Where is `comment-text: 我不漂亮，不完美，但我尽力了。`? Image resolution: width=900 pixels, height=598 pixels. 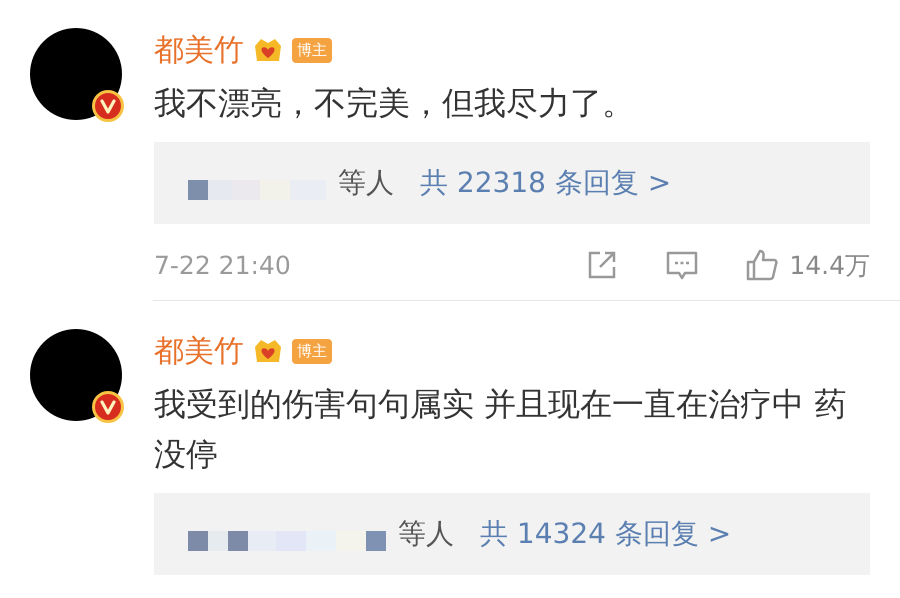 comment-text: 我不漂亮，不完美，但我尽力了。 is located at coordinates (394, 103).